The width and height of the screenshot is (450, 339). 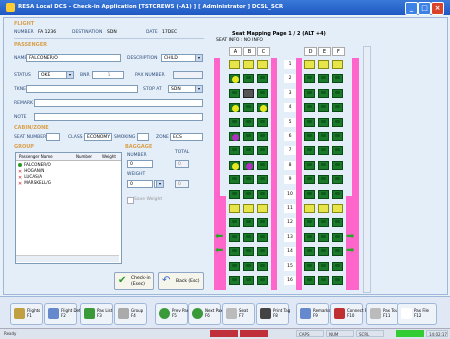 I want to click on checkin-button: ✔ Check-in (Esec), so click(x=134, y=281).